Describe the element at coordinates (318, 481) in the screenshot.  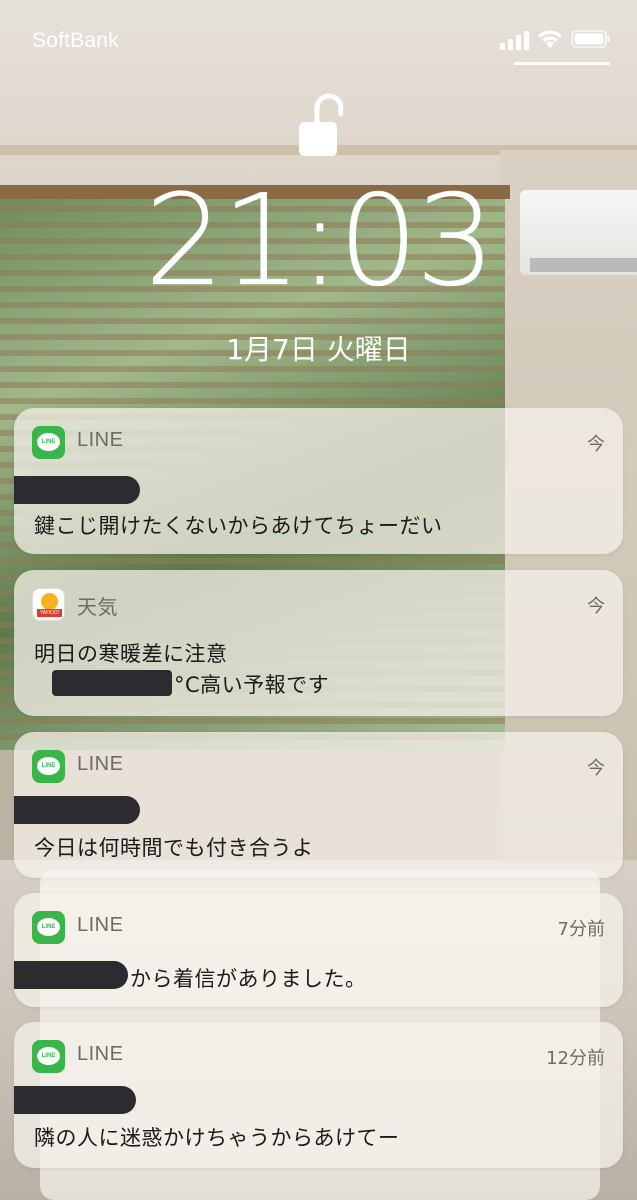
I see `notification-line-1: LINE LINE 今 鍵こじ開けたくないからあけてちょーだい` at that location.